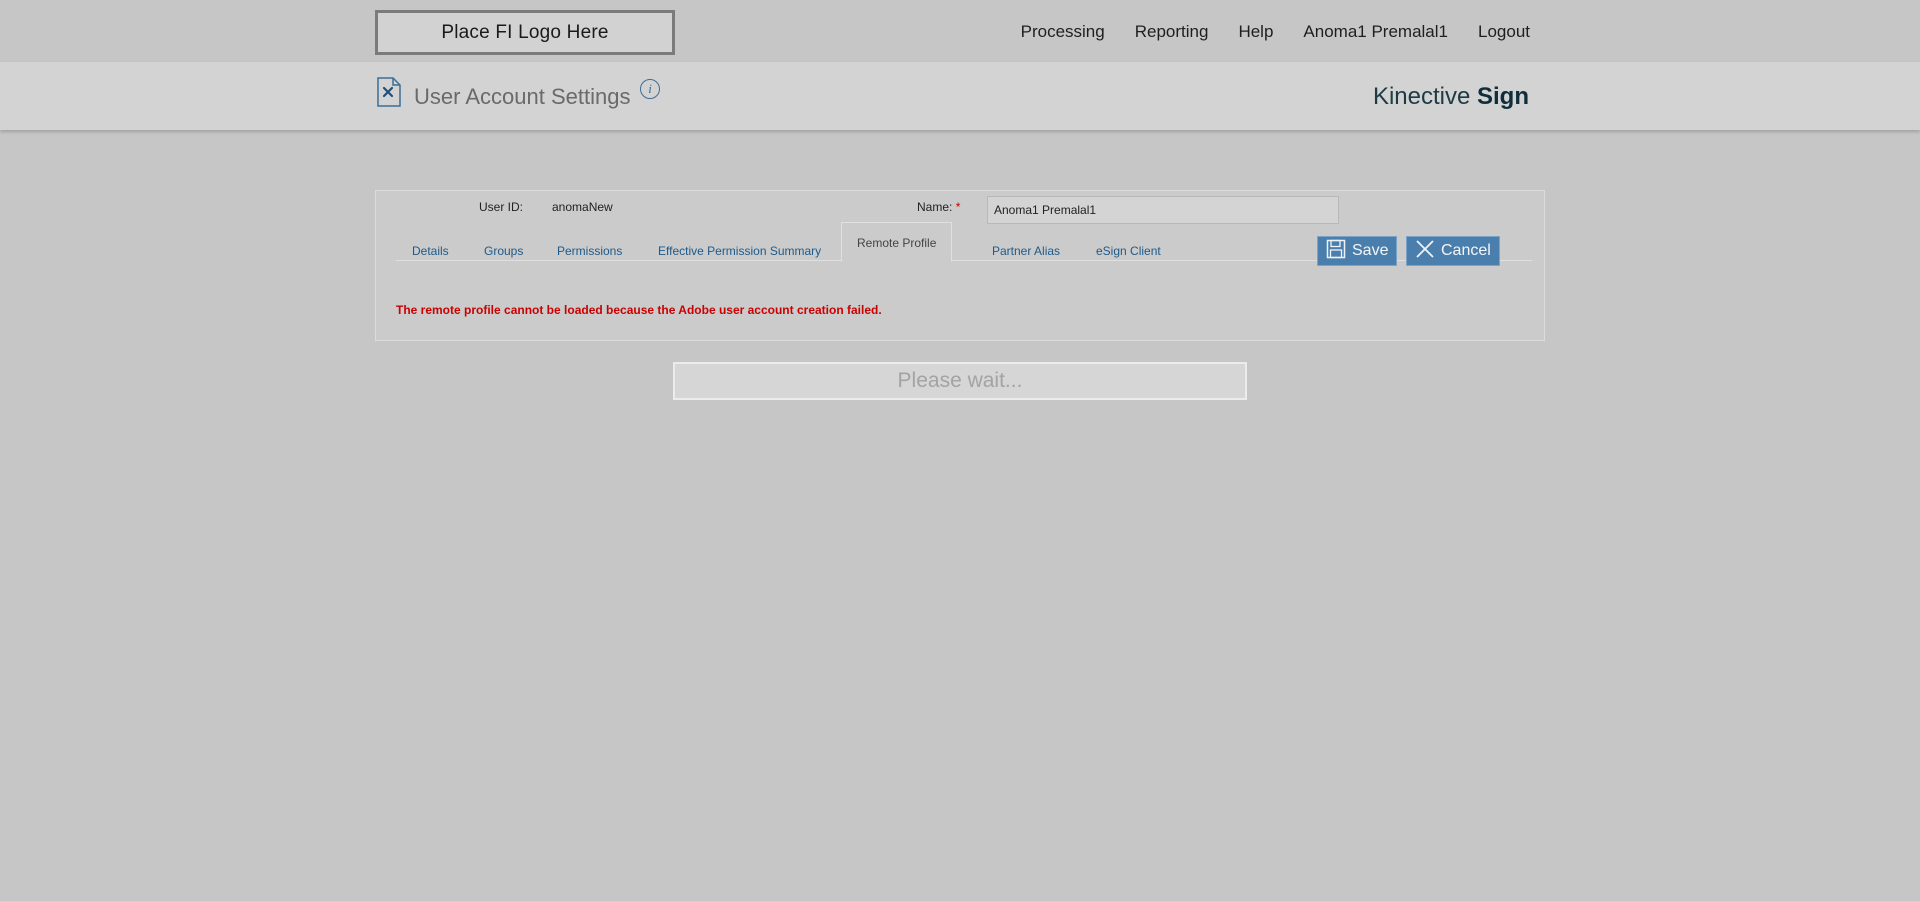 This screenshot has height=901, width=1920. What do you see at coordinates (389, 92) in the screenshot?
I see `document-x-icon` at bounding box center [389, 92].